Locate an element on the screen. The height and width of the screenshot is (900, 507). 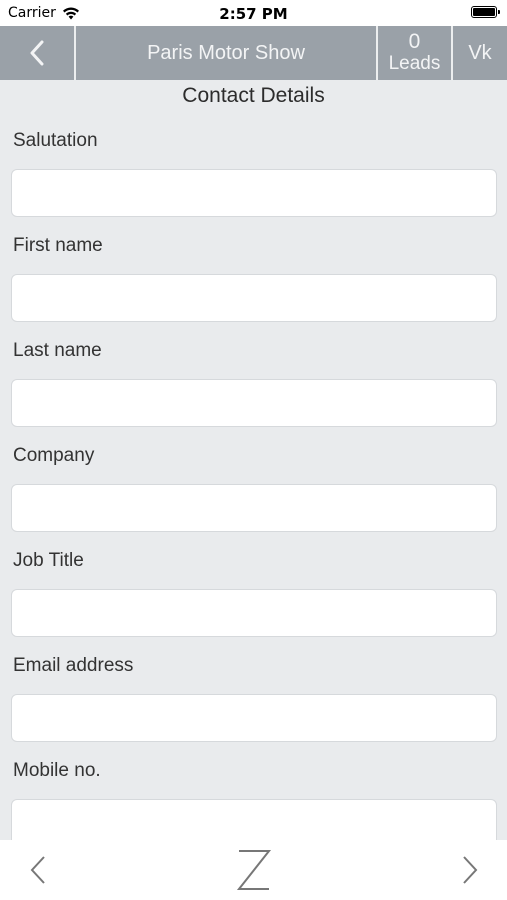
last-name-field is located at coordinates (254, 403).